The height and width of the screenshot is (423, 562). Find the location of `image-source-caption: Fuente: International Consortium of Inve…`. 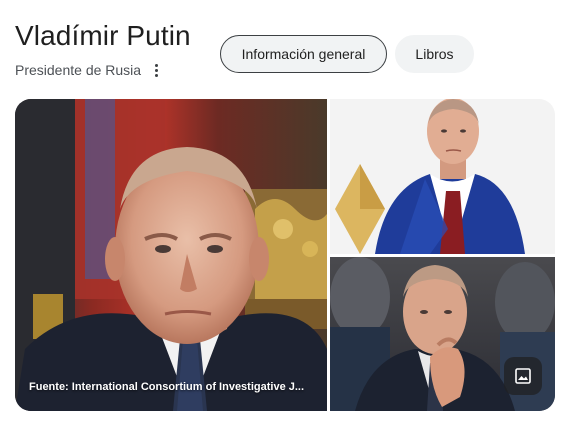

image-source-caption: Fuente: International Consortium of Inve… is located at coordinates (166, 387).